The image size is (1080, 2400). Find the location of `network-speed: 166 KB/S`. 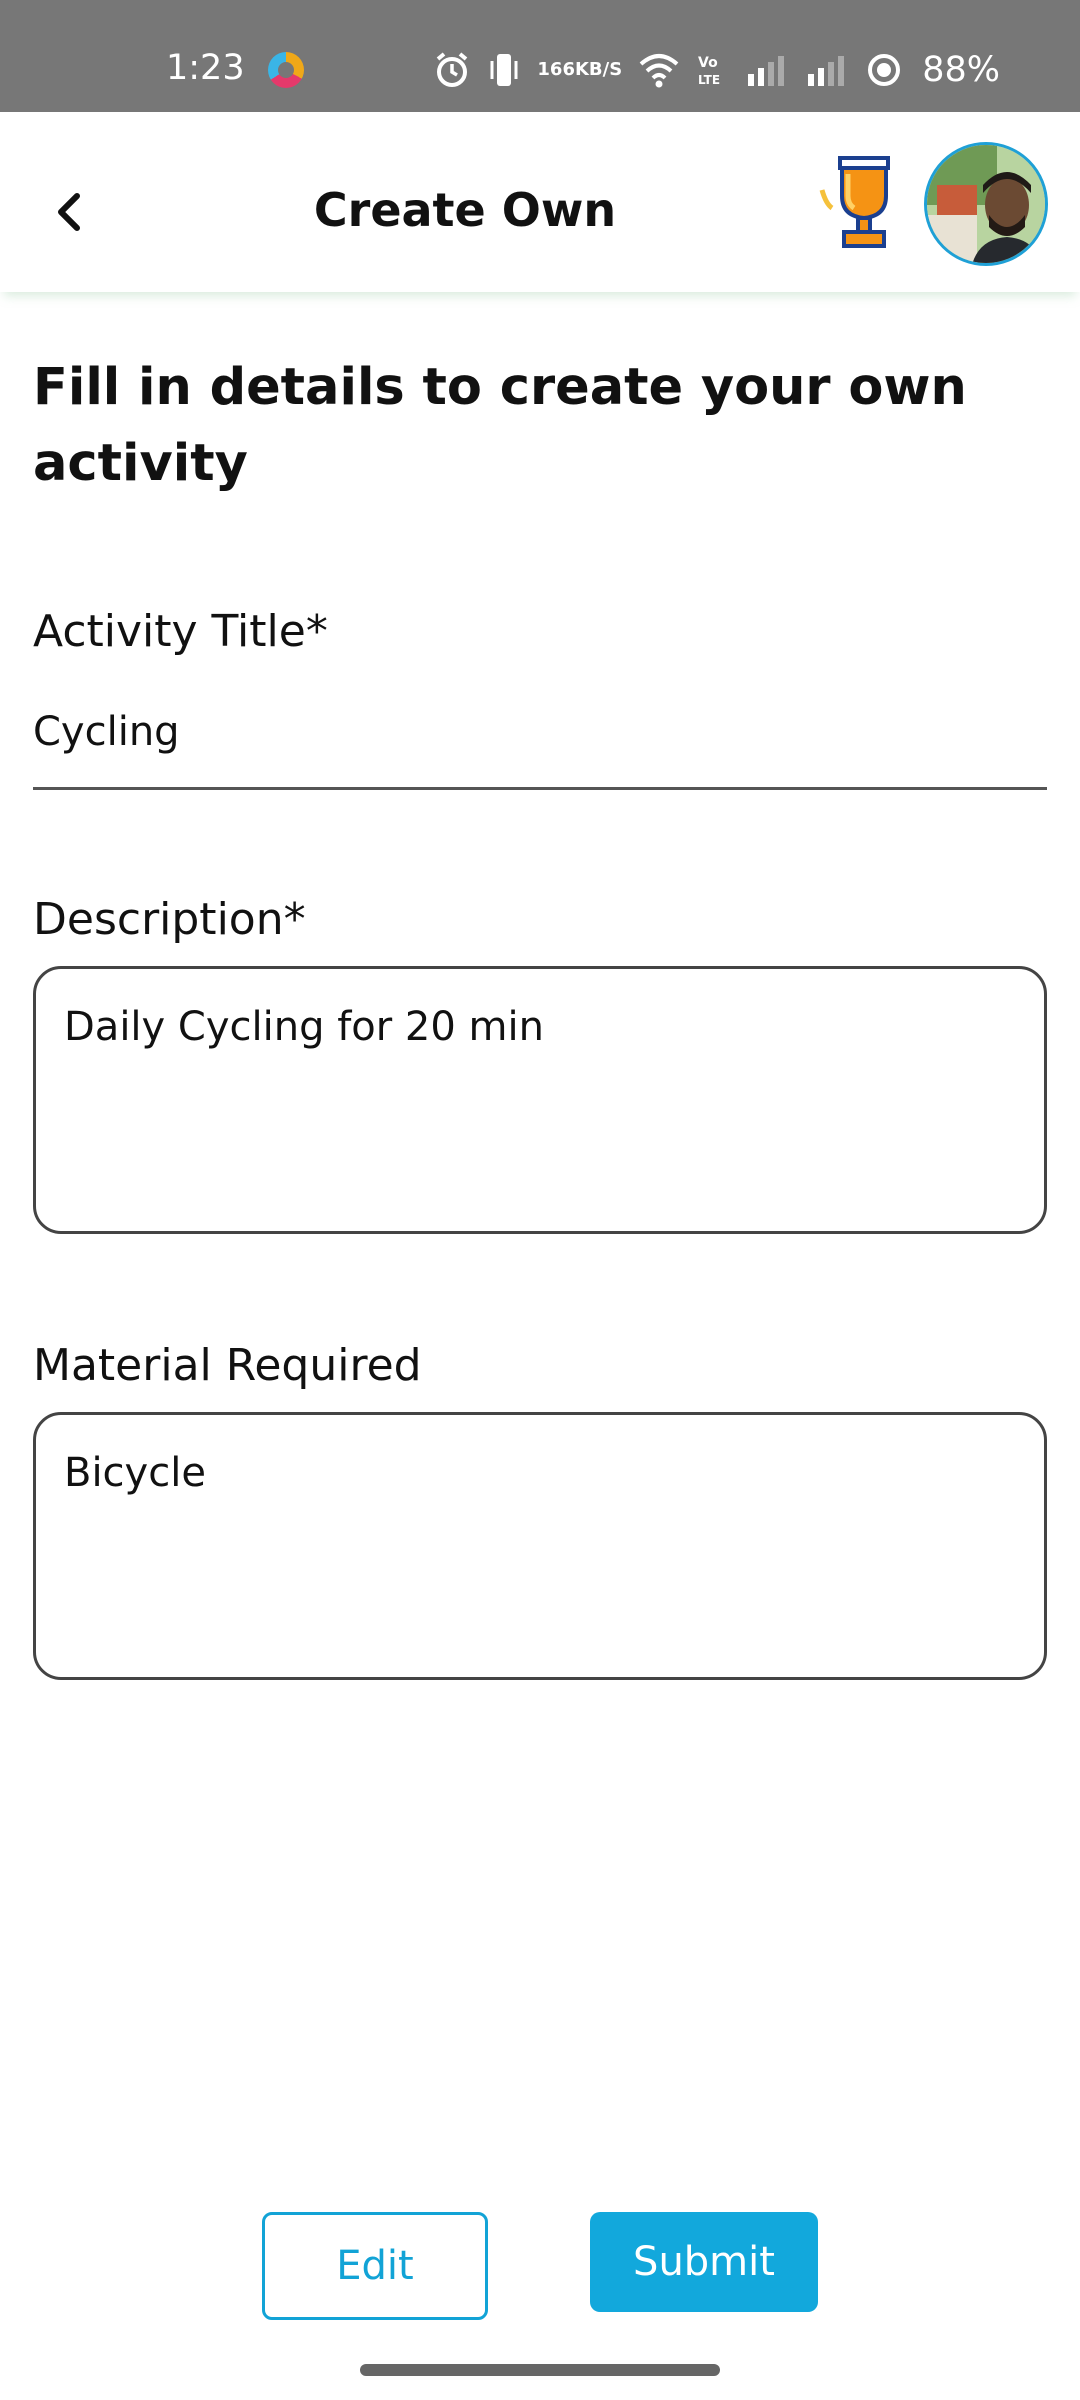

network-speed: 166 KB/S is located at coordinates (579, 70).